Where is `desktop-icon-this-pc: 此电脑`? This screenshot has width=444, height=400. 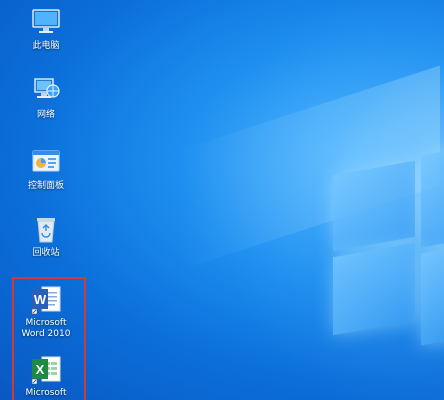
desktop-icon-this-pc: 此电脑 is located at coordinates (46, 29).